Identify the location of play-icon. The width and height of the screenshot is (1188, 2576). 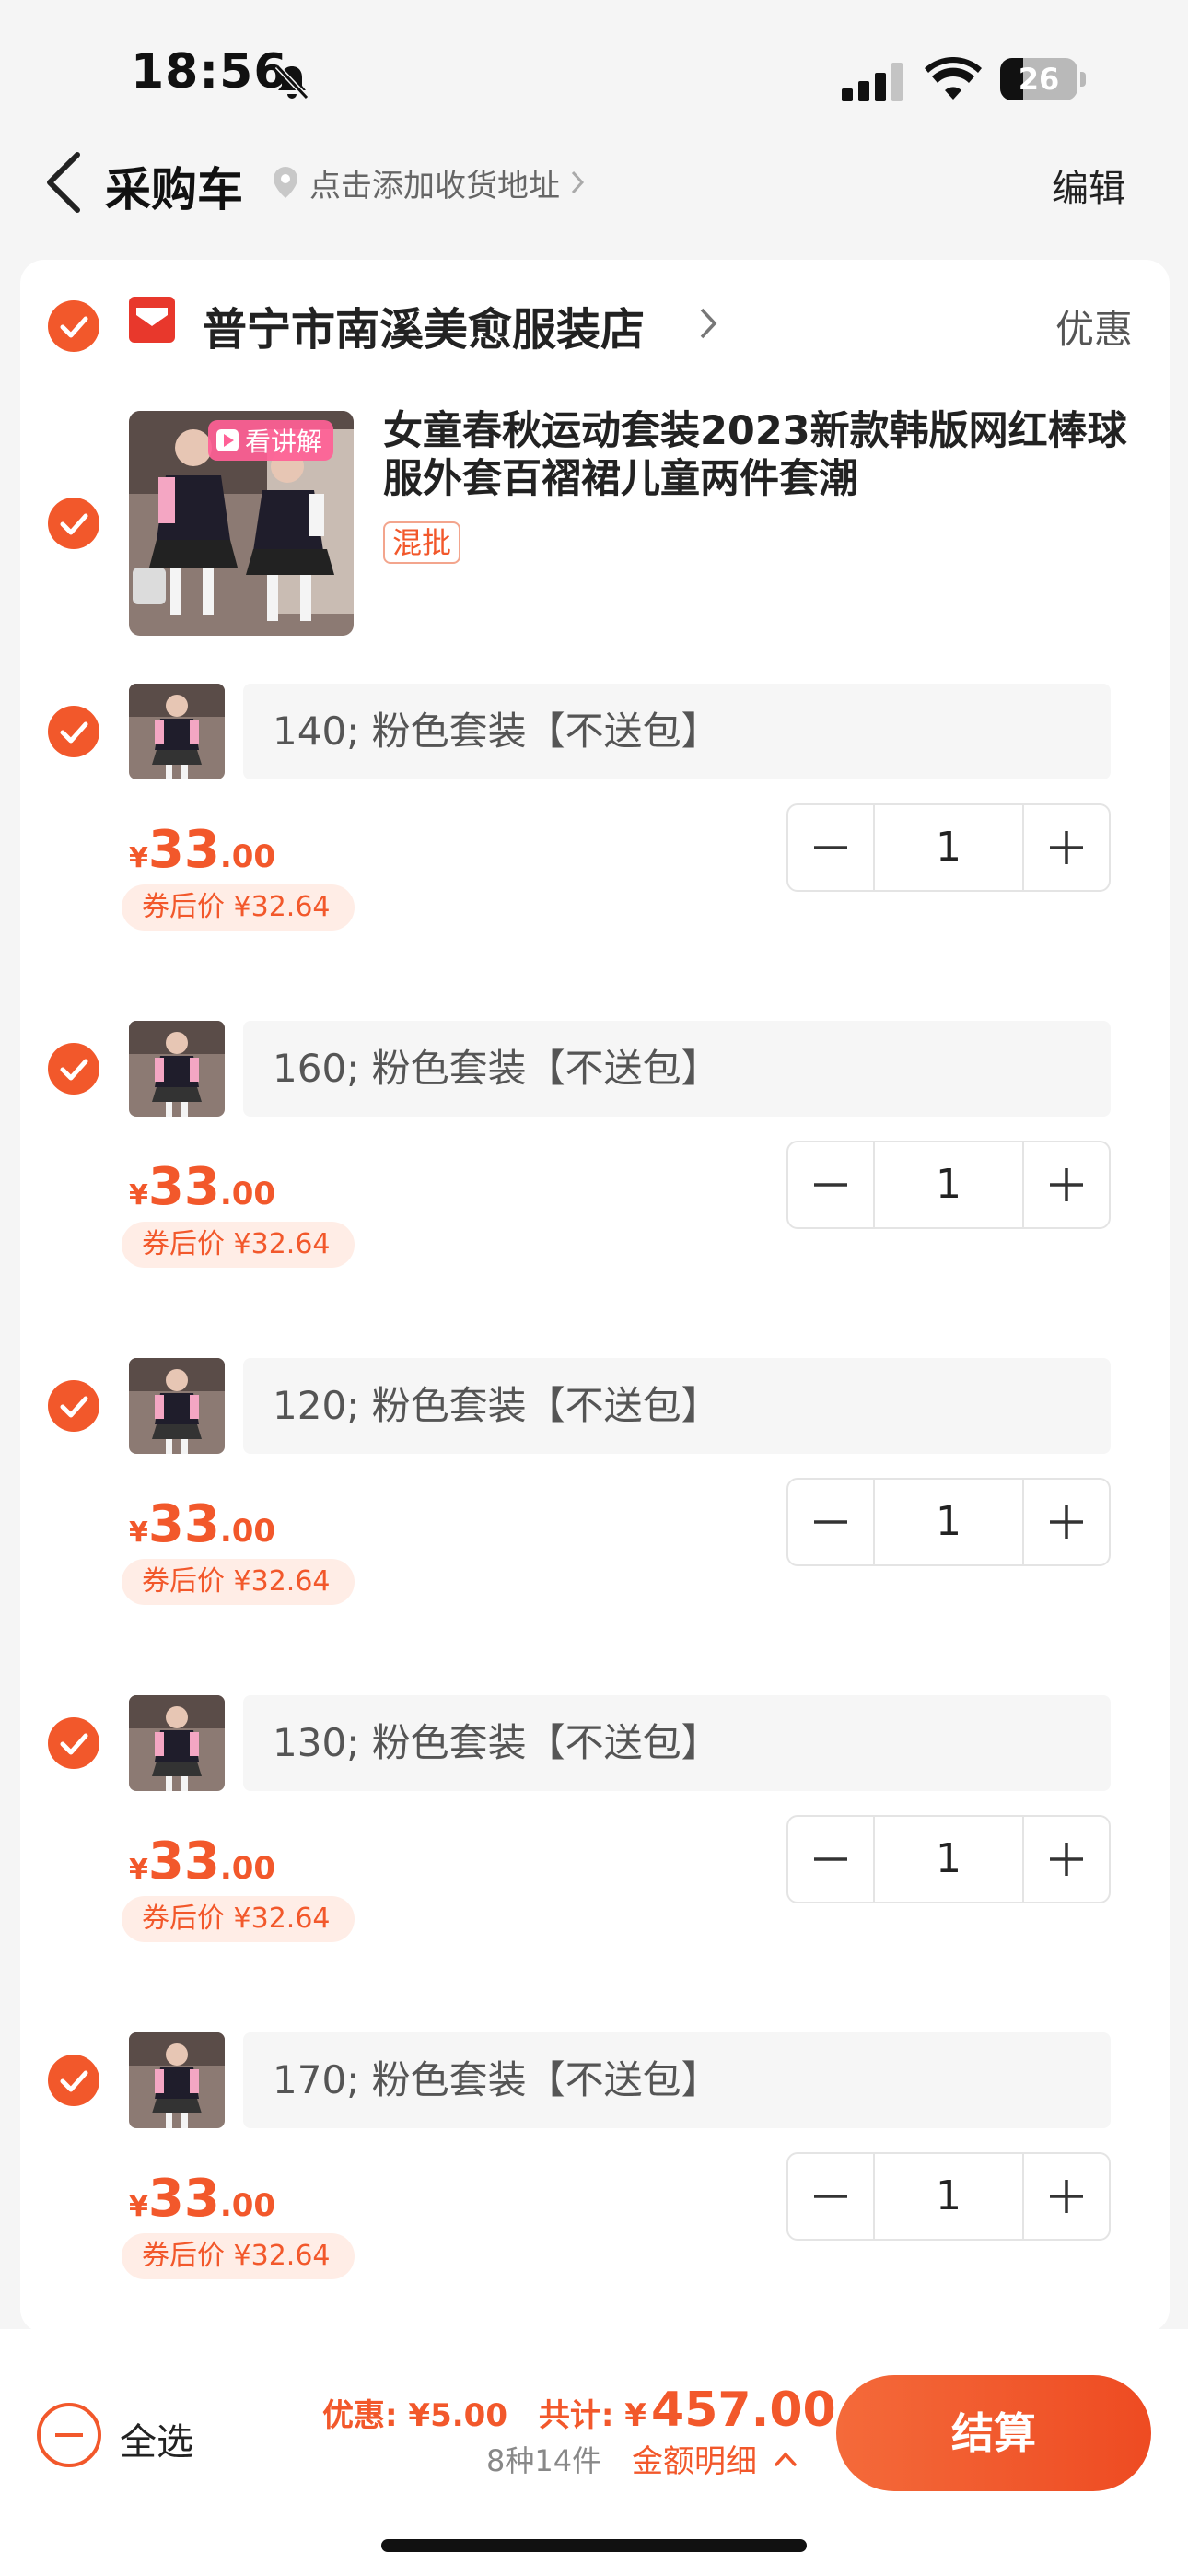
(227, 440).